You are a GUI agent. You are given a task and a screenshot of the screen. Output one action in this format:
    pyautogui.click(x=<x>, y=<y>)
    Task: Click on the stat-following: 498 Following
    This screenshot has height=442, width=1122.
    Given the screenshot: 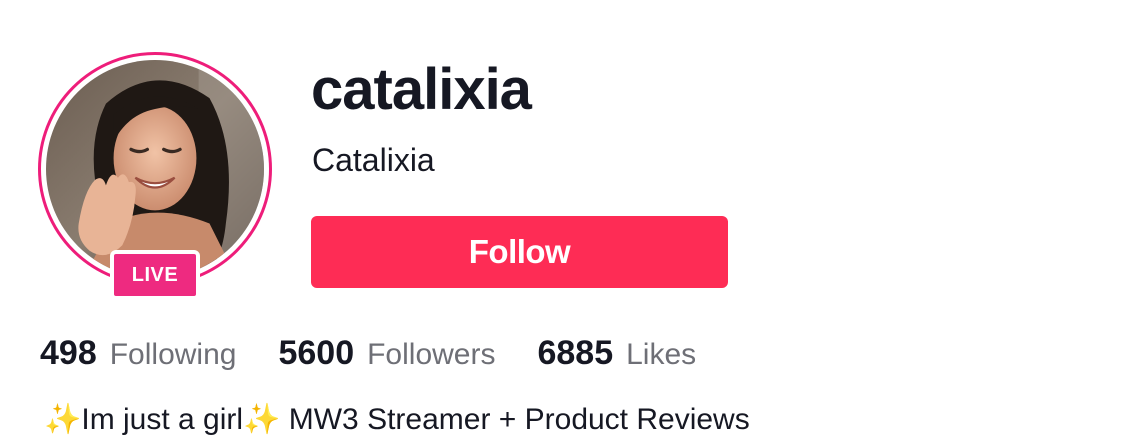 What is the action you would take?
    pyautogui.click(x=138, y=353)
    